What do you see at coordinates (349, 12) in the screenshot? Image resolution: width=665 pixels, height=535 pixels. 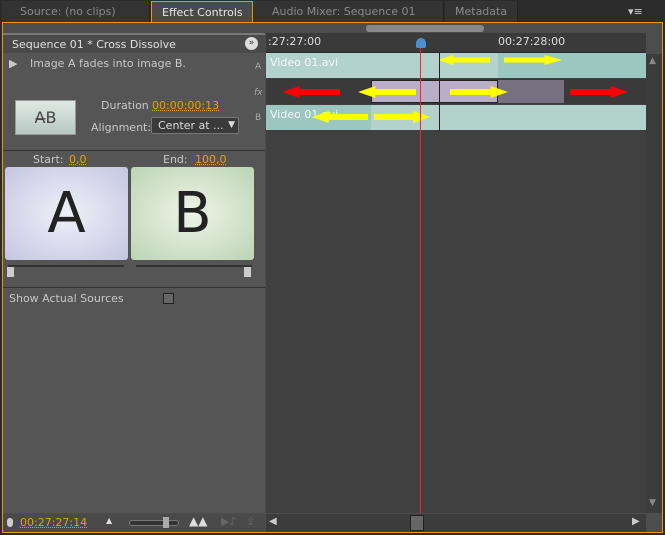 I see `tab-audio-mixer: Audio Mixer: Sequence 01` at bounding box center [349, 12].